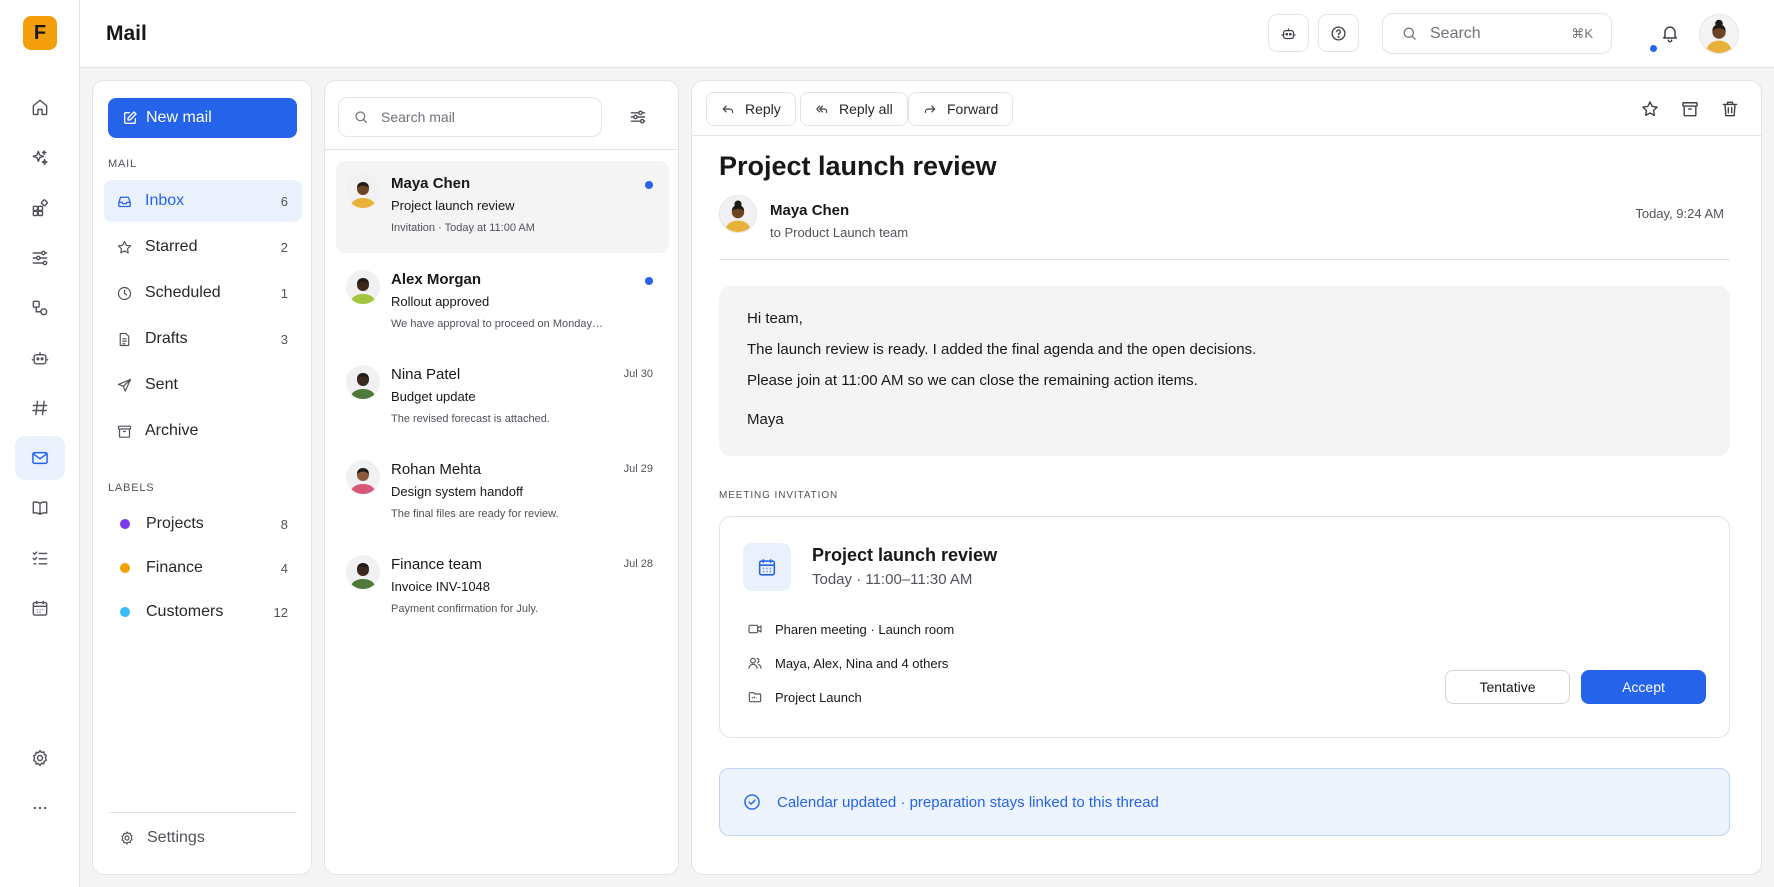 Image resolution: width=1774 pixels, height=887 pixels. What do you see at coordinates (854, 109) in the screenshot?
I see `reply-all-button: Reply all` at bounding box center [854, 109].